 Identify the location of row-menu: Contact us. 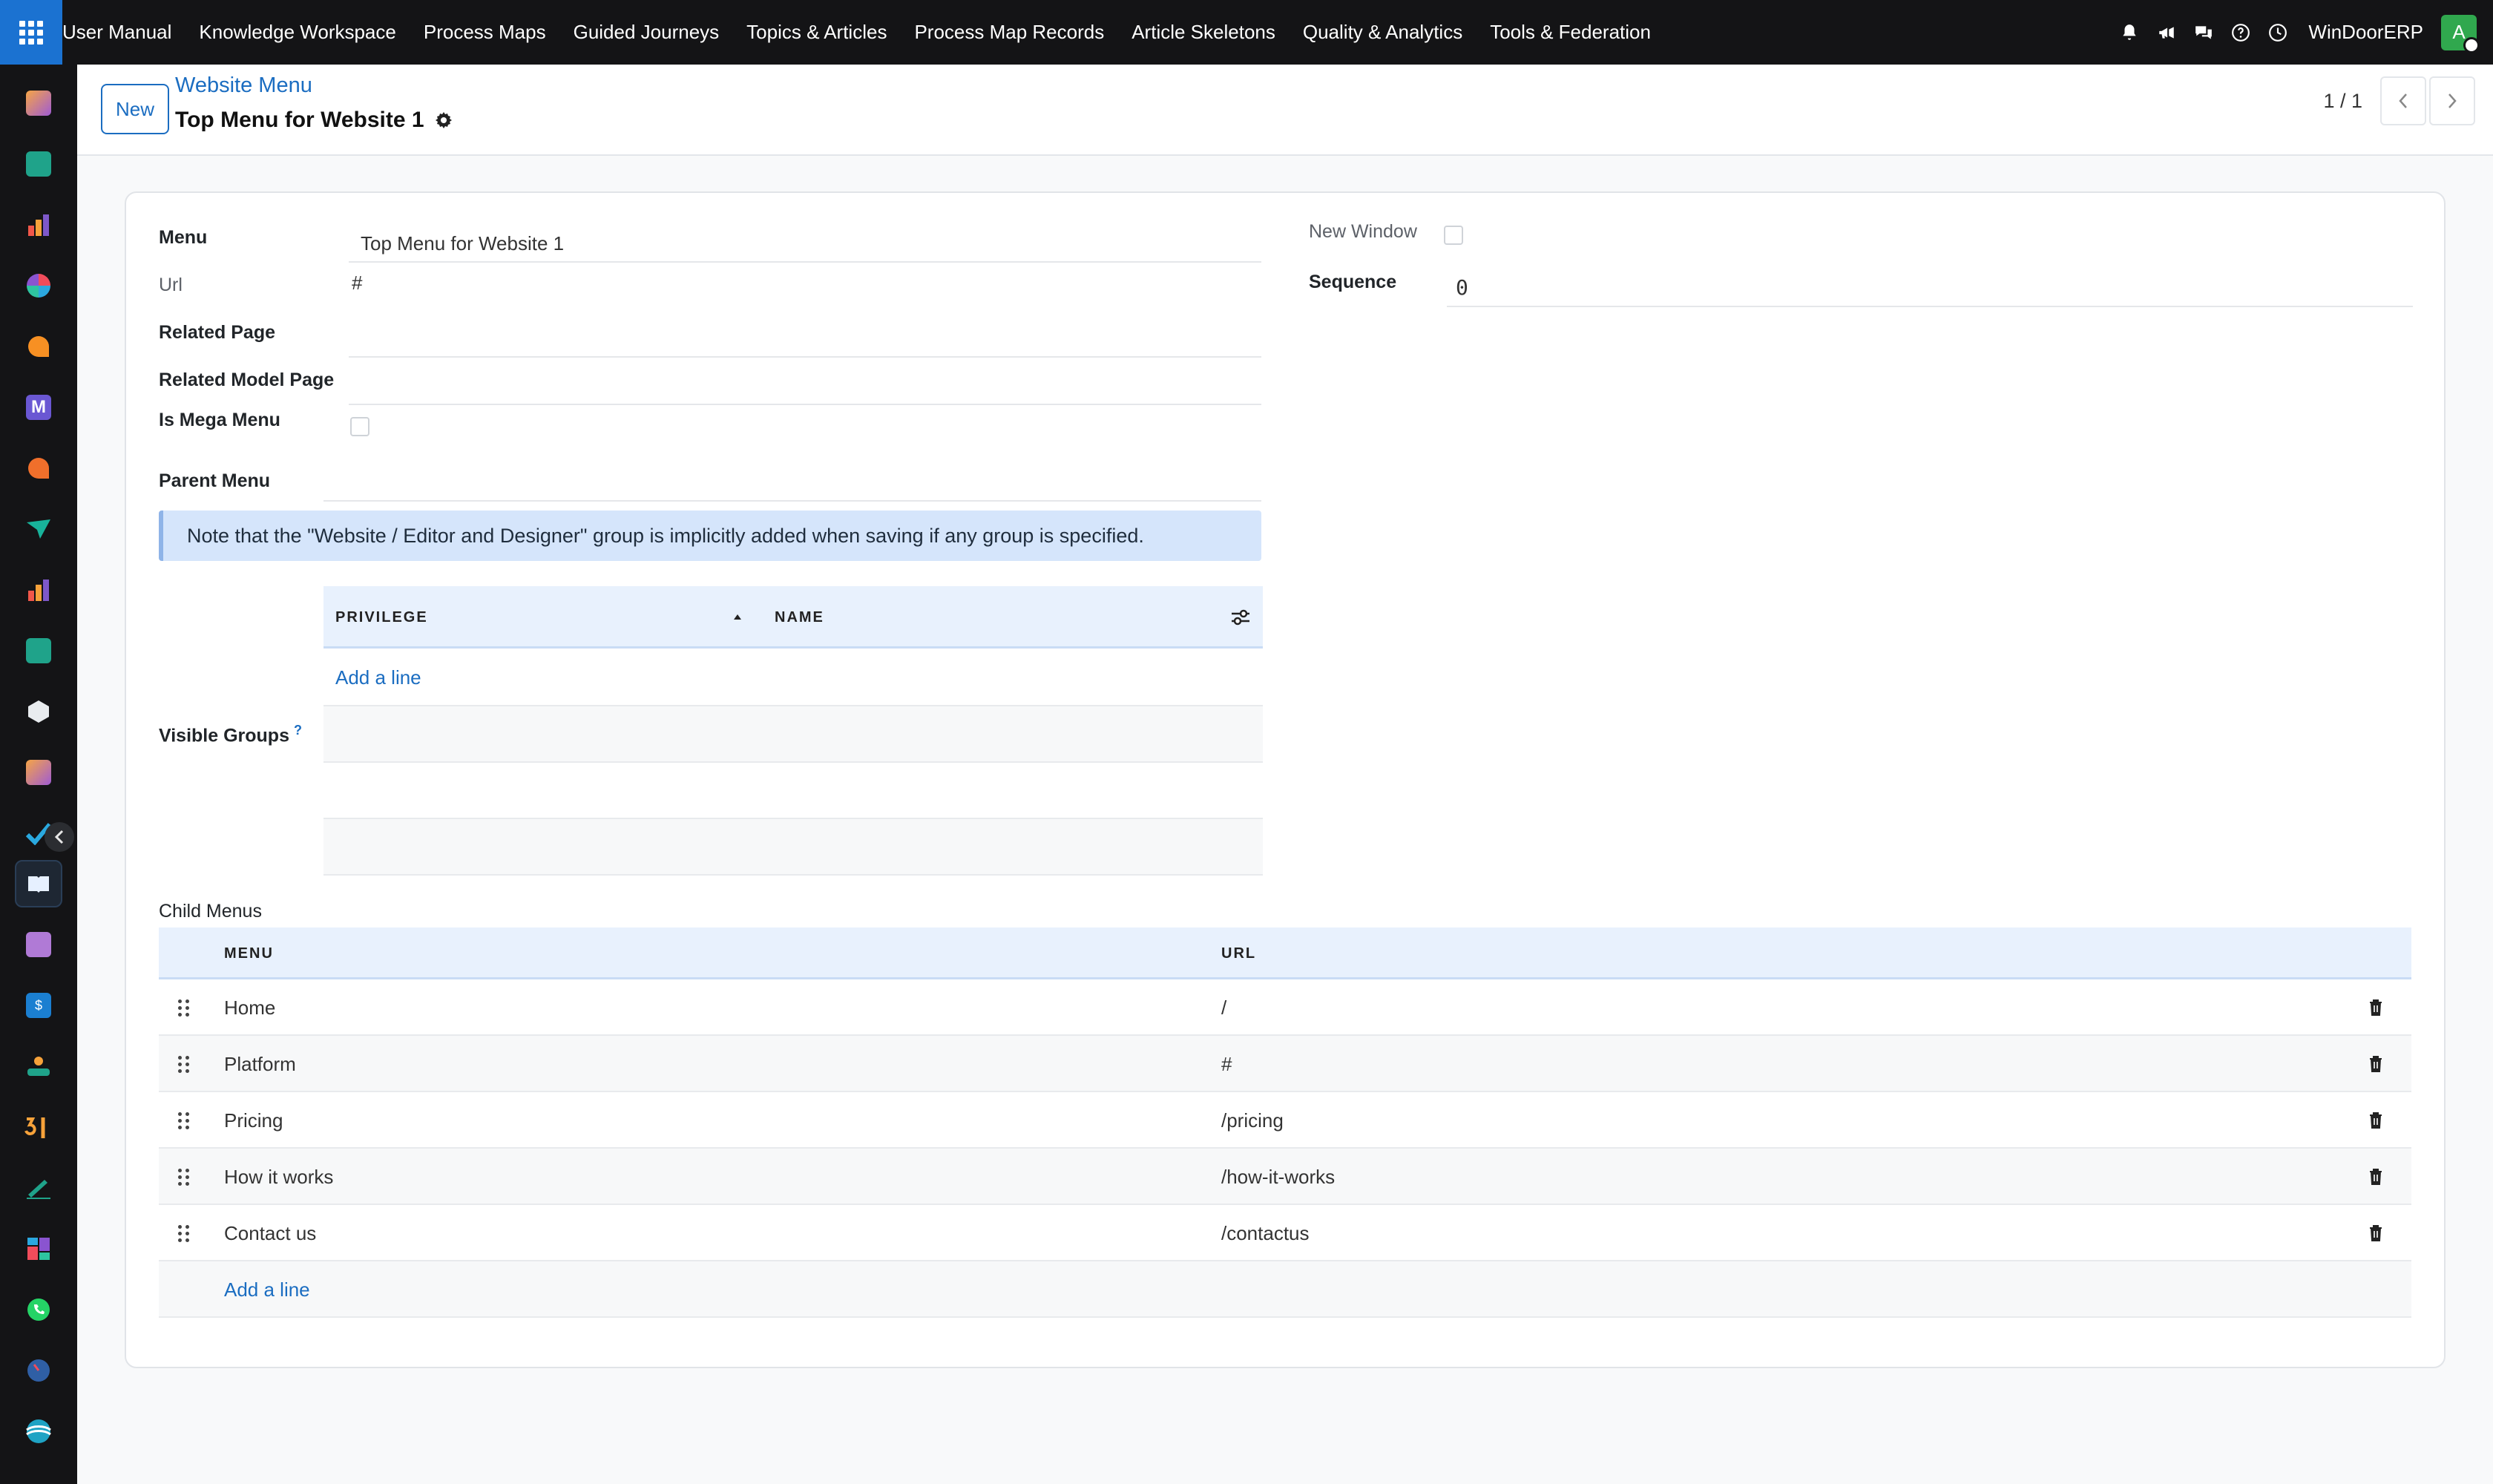
(270, 1233).